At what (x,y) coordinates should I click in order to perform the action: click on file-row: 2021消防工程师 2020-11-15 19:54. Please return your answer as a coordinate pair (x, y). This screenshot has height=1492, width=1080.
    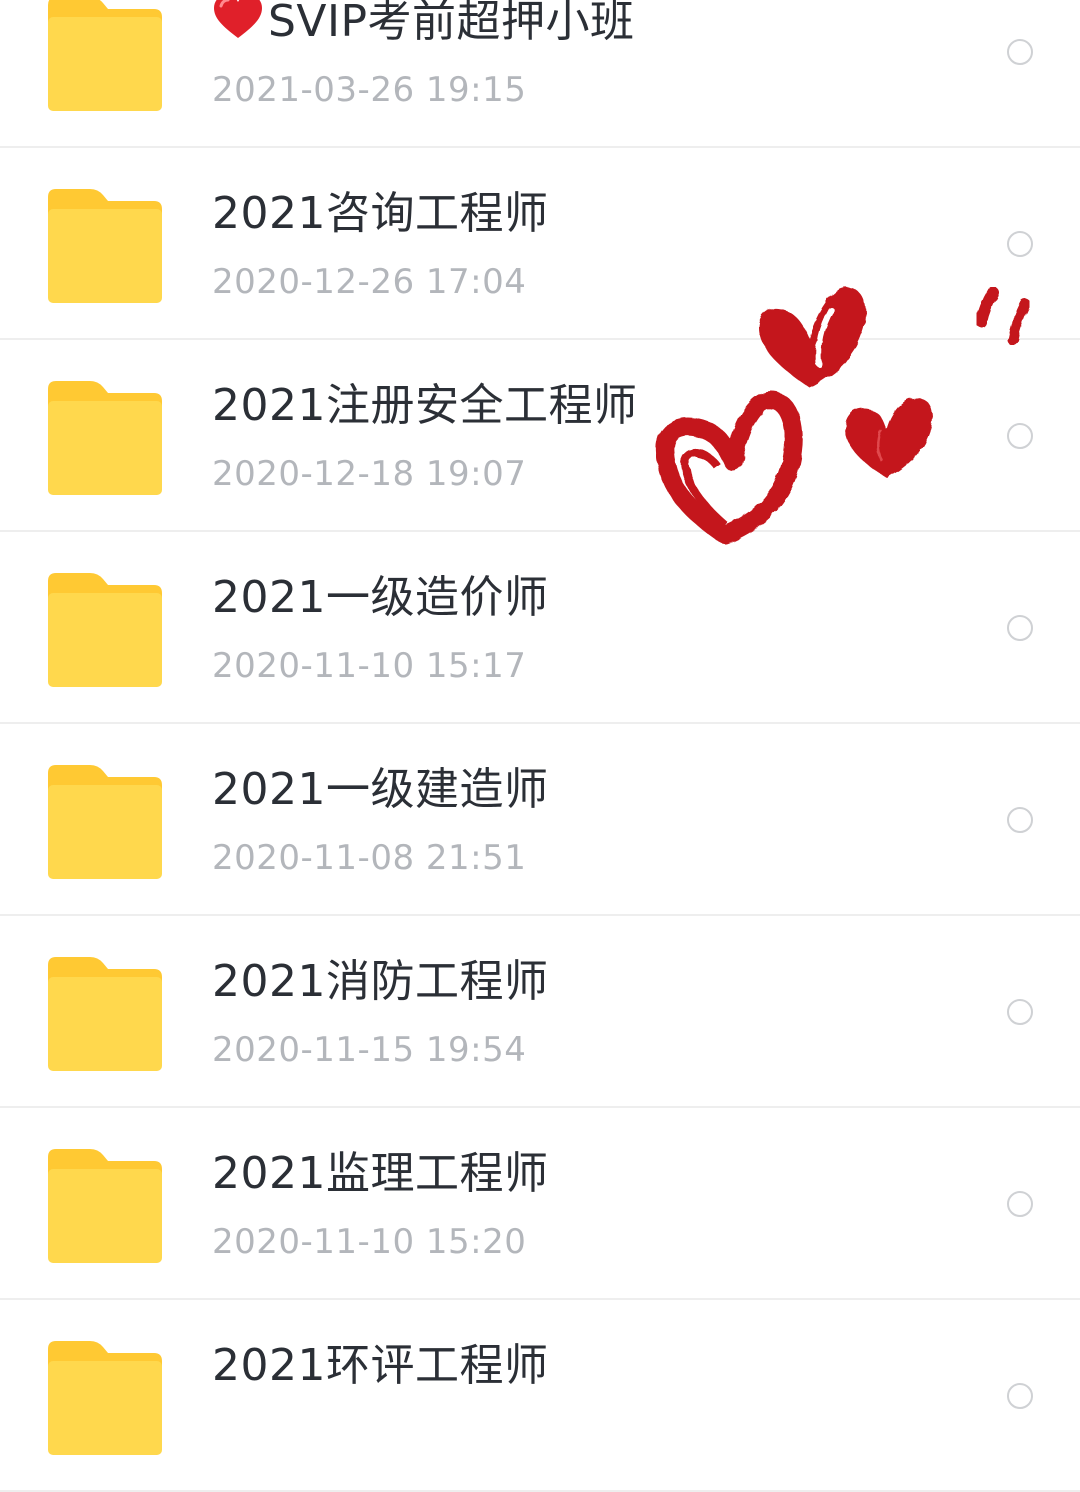
    Looking at the image, I should click on (540, 1012).